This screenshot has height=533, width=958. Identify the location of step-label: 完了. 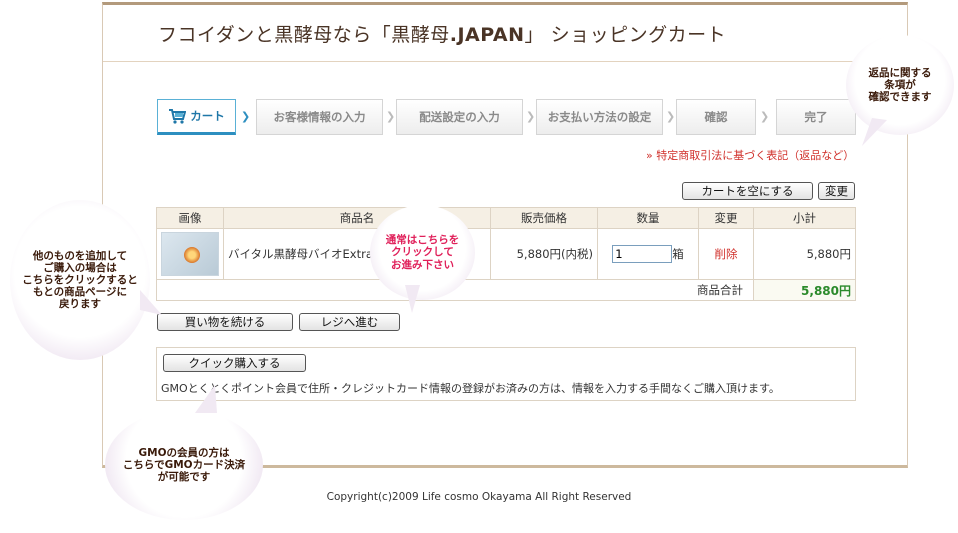
(816, 117).